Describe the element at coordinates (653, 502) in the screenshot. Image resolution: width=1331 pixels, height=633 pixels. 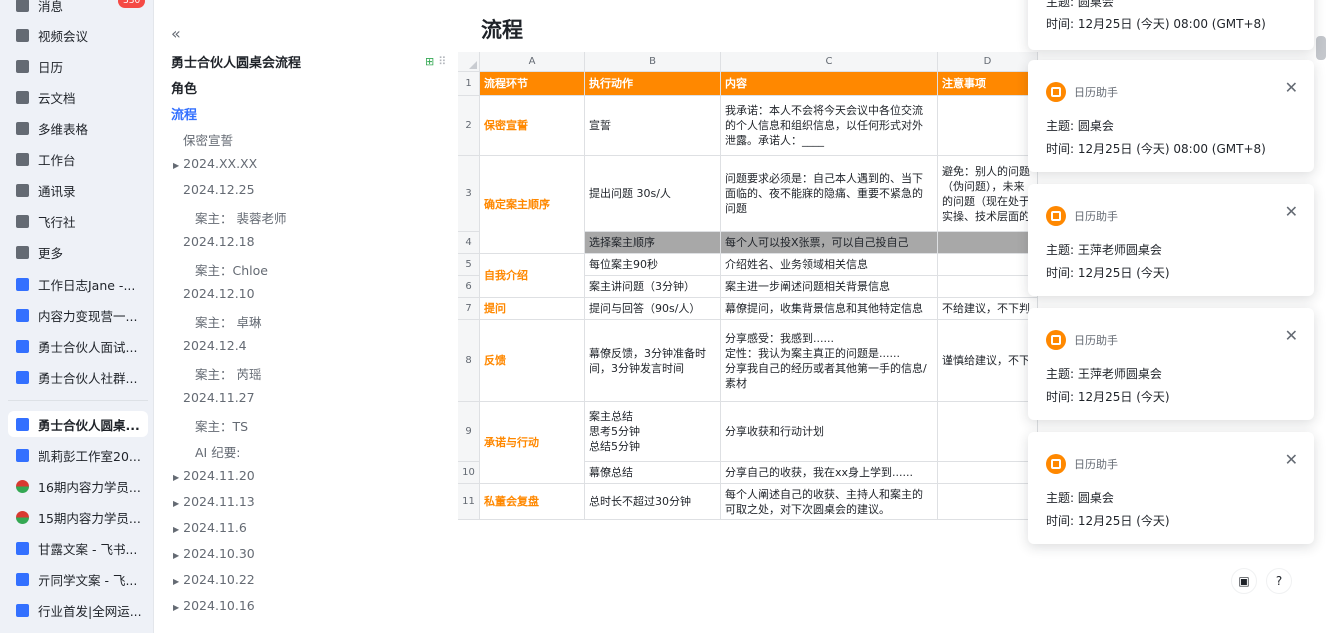
I see `data-cell: 总时长不超过30分钟` at that location.